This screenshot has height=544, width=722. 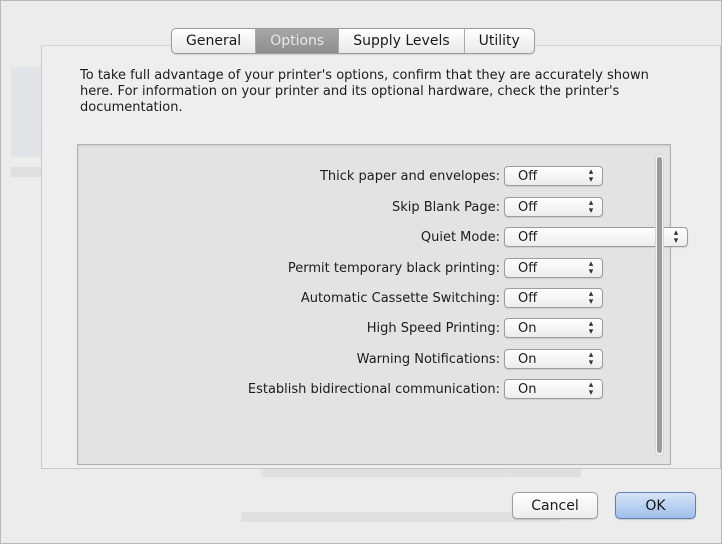 What do you see at coordinates (358, 208) in the screenshot?
I see `option-row-skip-blank-page: Skip Blank Page: Off ▴ ▾` at bounding box center [358, 208].